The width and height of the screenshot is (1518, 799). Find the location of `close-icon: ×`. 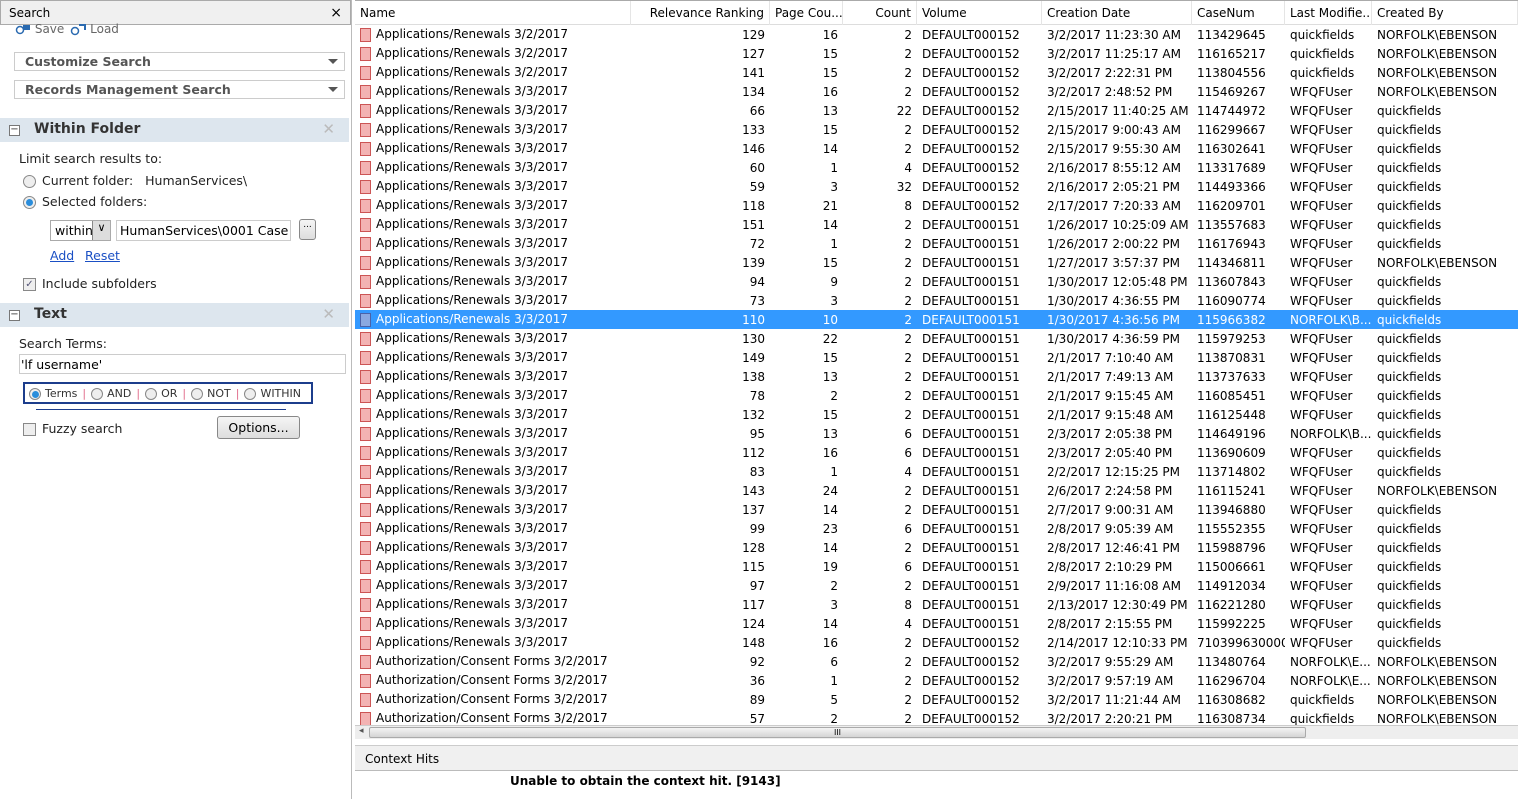

close-icon: × is located at coordinates (336, 13).